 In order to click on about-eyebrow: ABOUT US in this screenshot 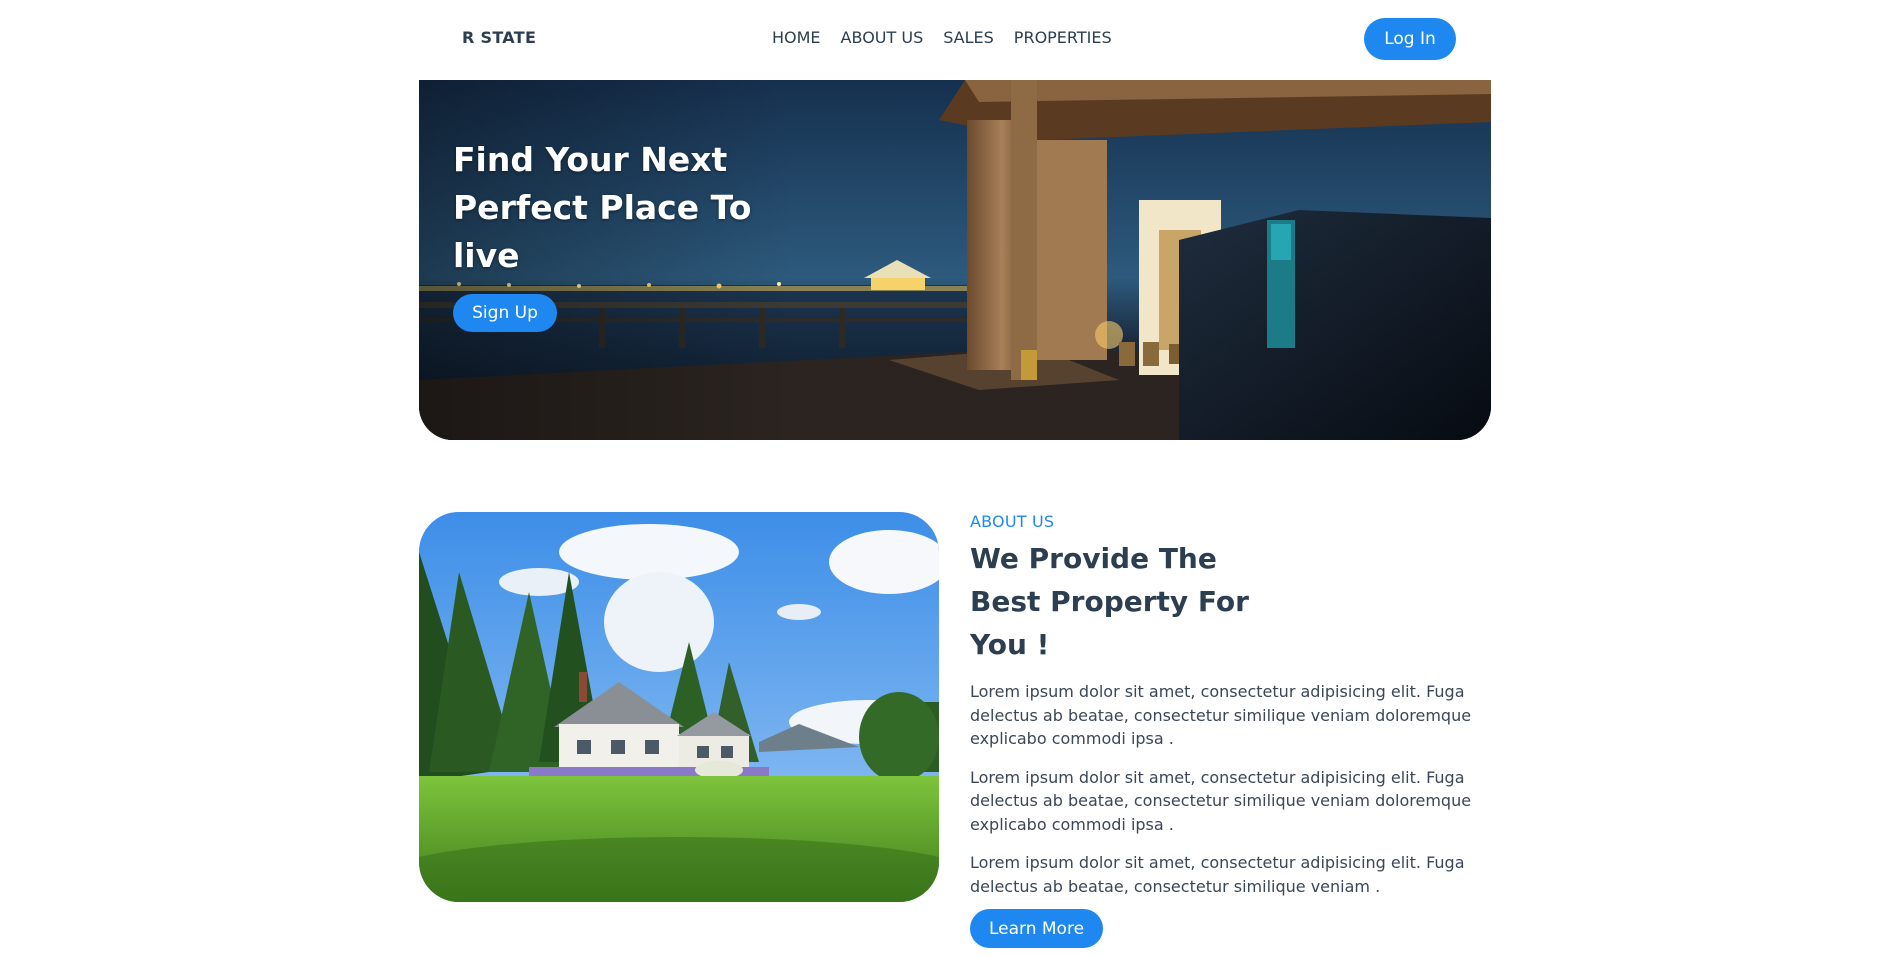, I will do `click(1012, 521)`.